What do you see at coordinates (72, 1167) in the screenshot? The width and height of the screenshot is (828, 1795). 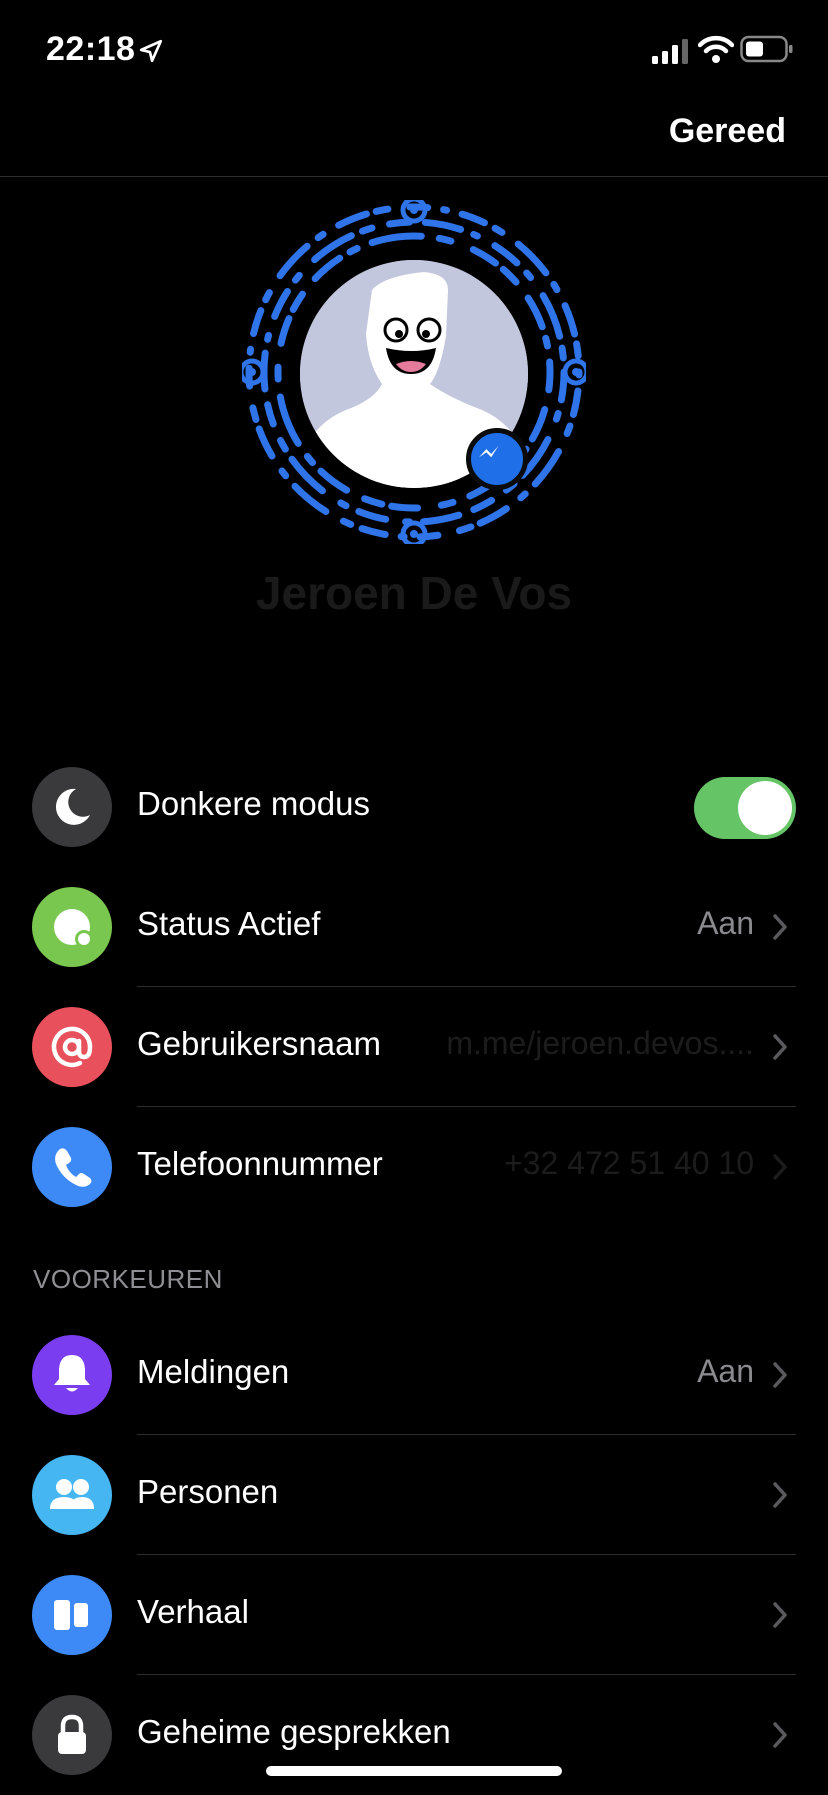 I see `phone-icon` at bounding box center [72, 1167].